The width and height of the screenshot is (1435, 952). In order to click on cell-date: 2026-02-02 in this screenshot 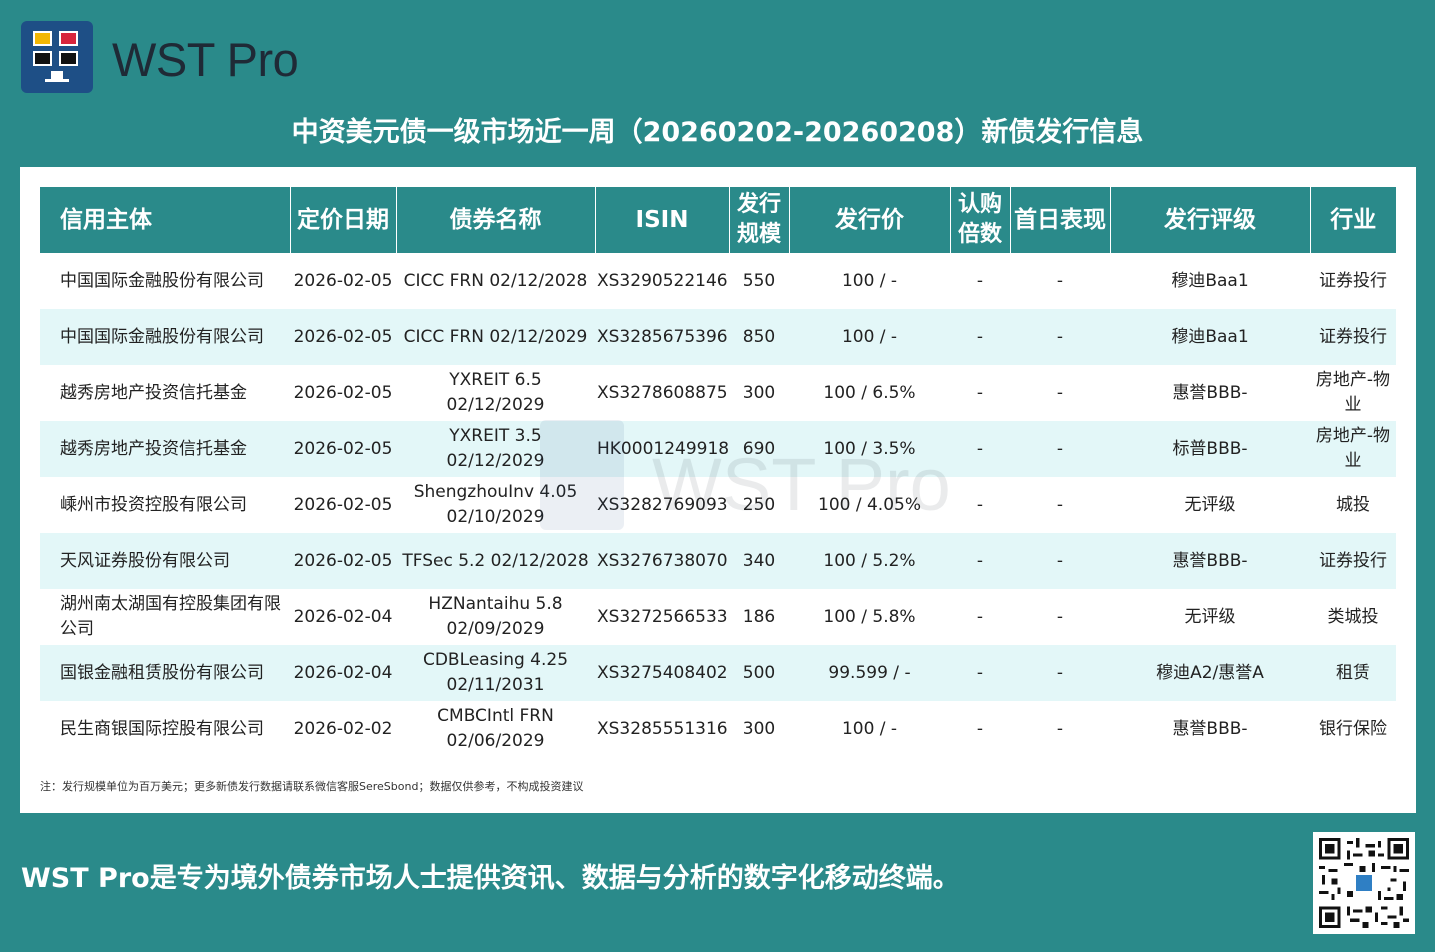, I will do `click(343, 728)`.